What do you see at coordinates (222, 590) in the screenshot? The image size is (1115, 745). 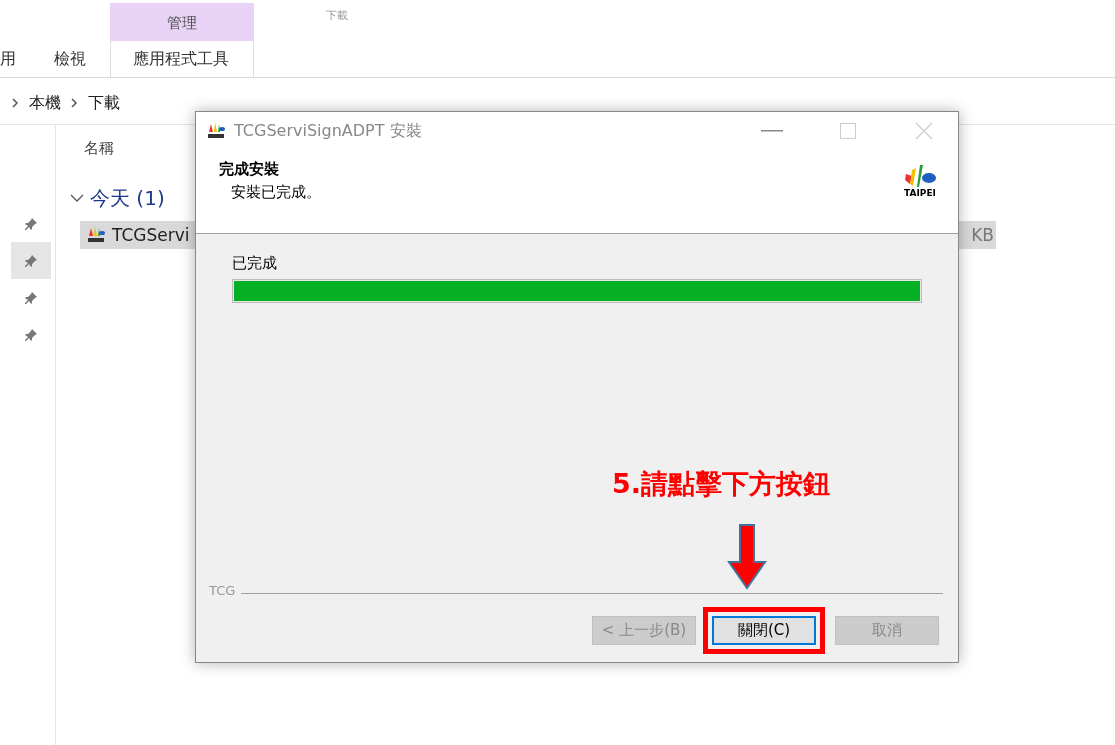 I see `footer-label: TCG` at bounding box center [222, 590].